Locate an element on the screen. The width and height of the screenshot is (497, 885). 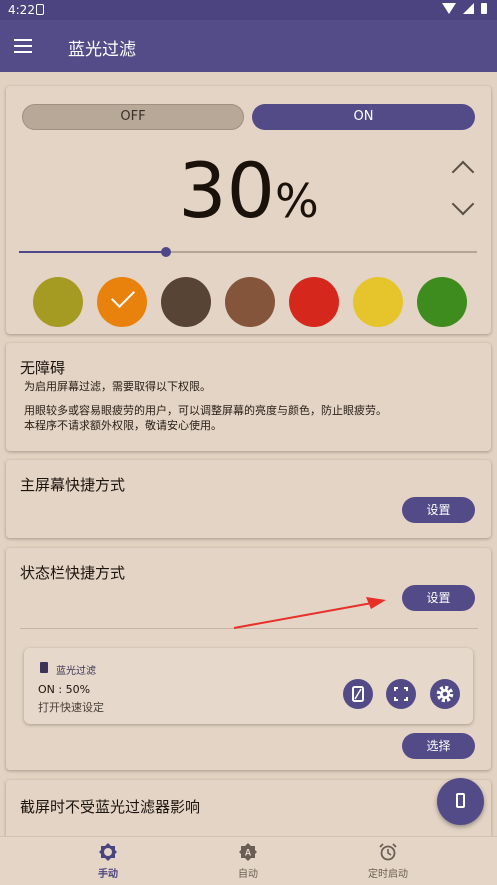
quick-toggle-fab is located at coordinates (460, 801).